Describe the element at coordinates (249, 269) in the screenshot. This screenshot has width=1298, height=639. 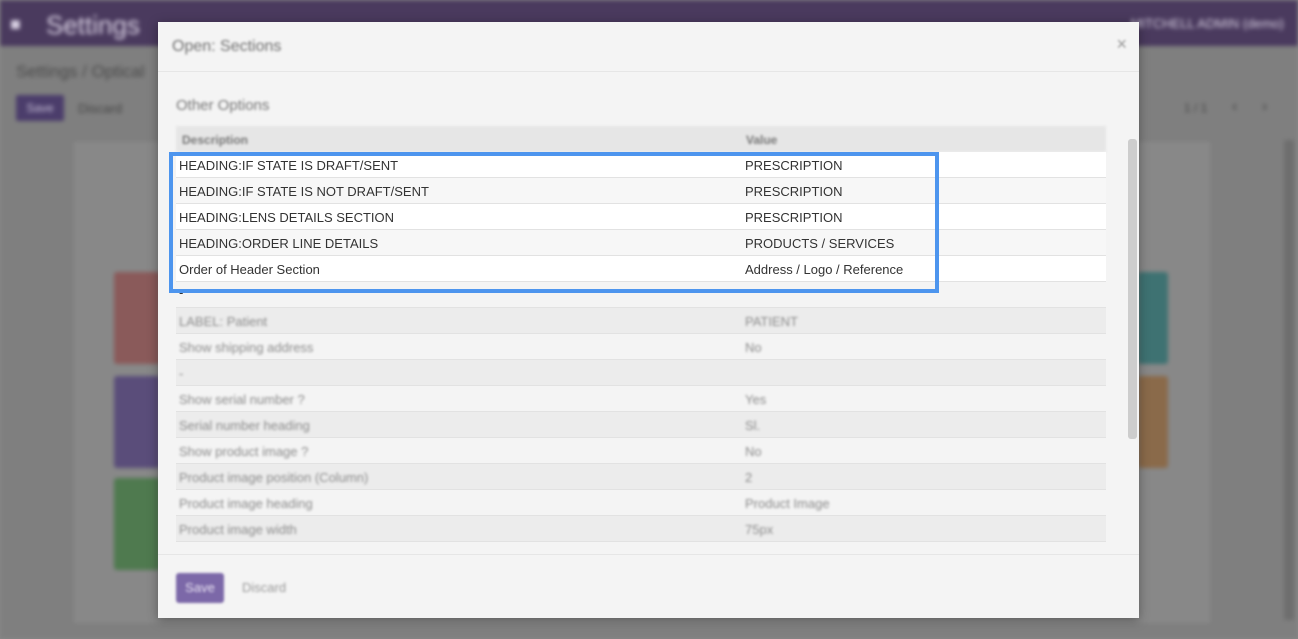
I see `row-description: Order of Header Section` at that location.